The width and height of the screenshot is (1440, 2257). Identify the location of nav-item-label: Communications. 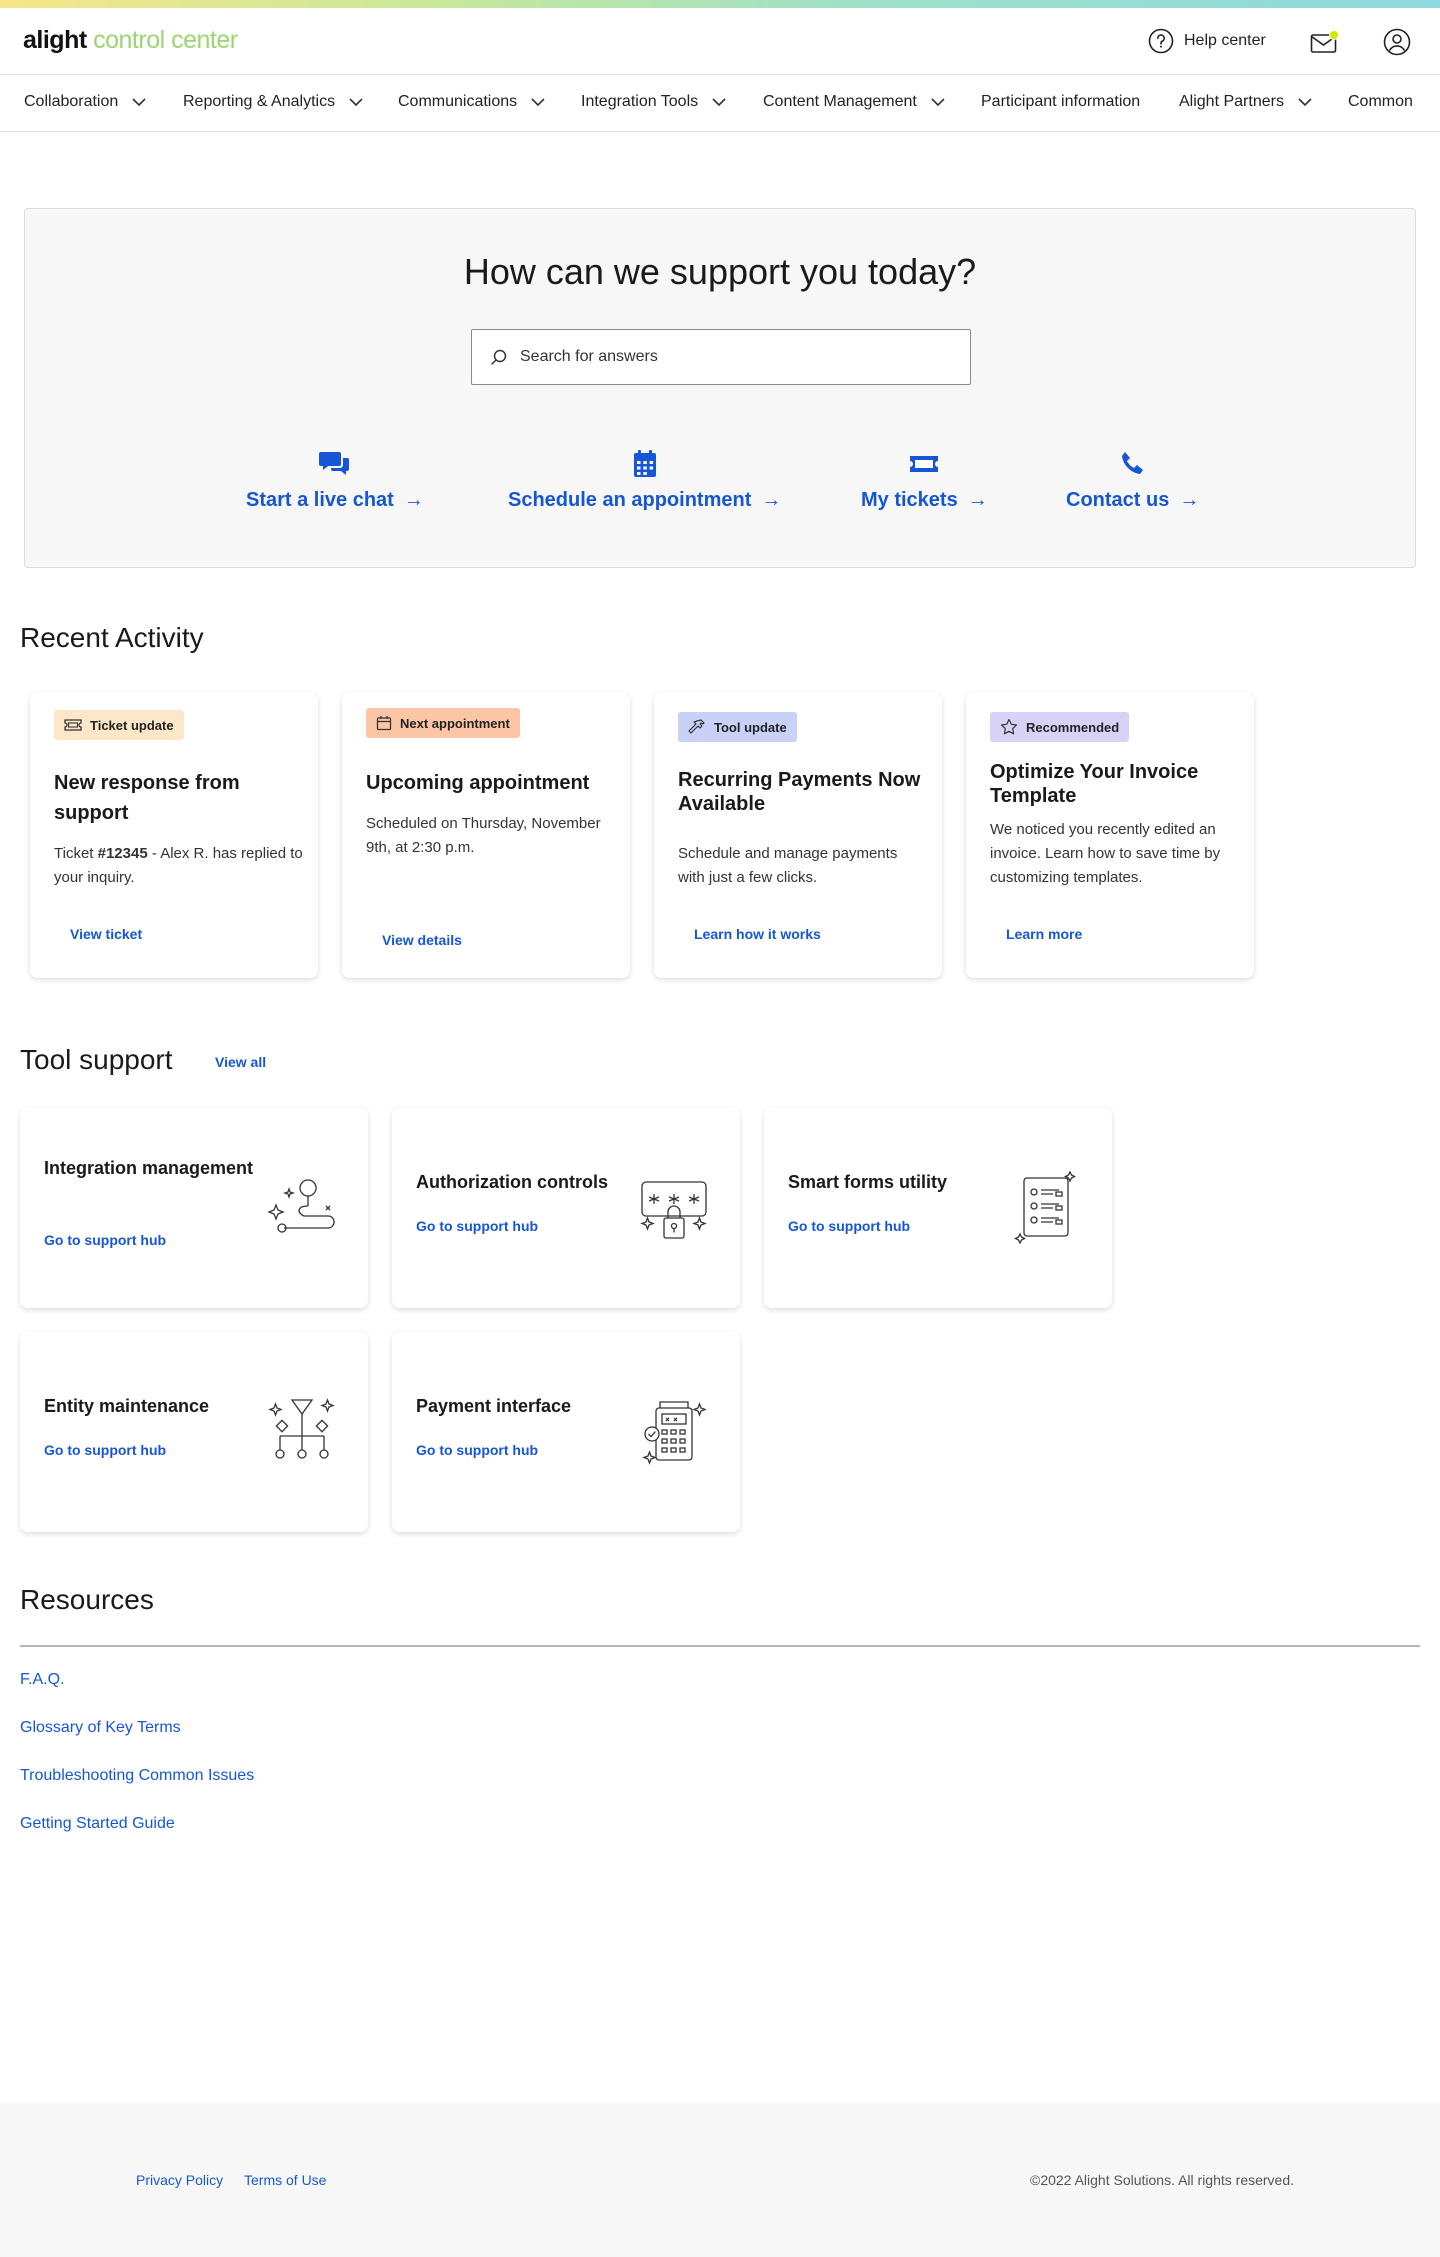
(458, 101).